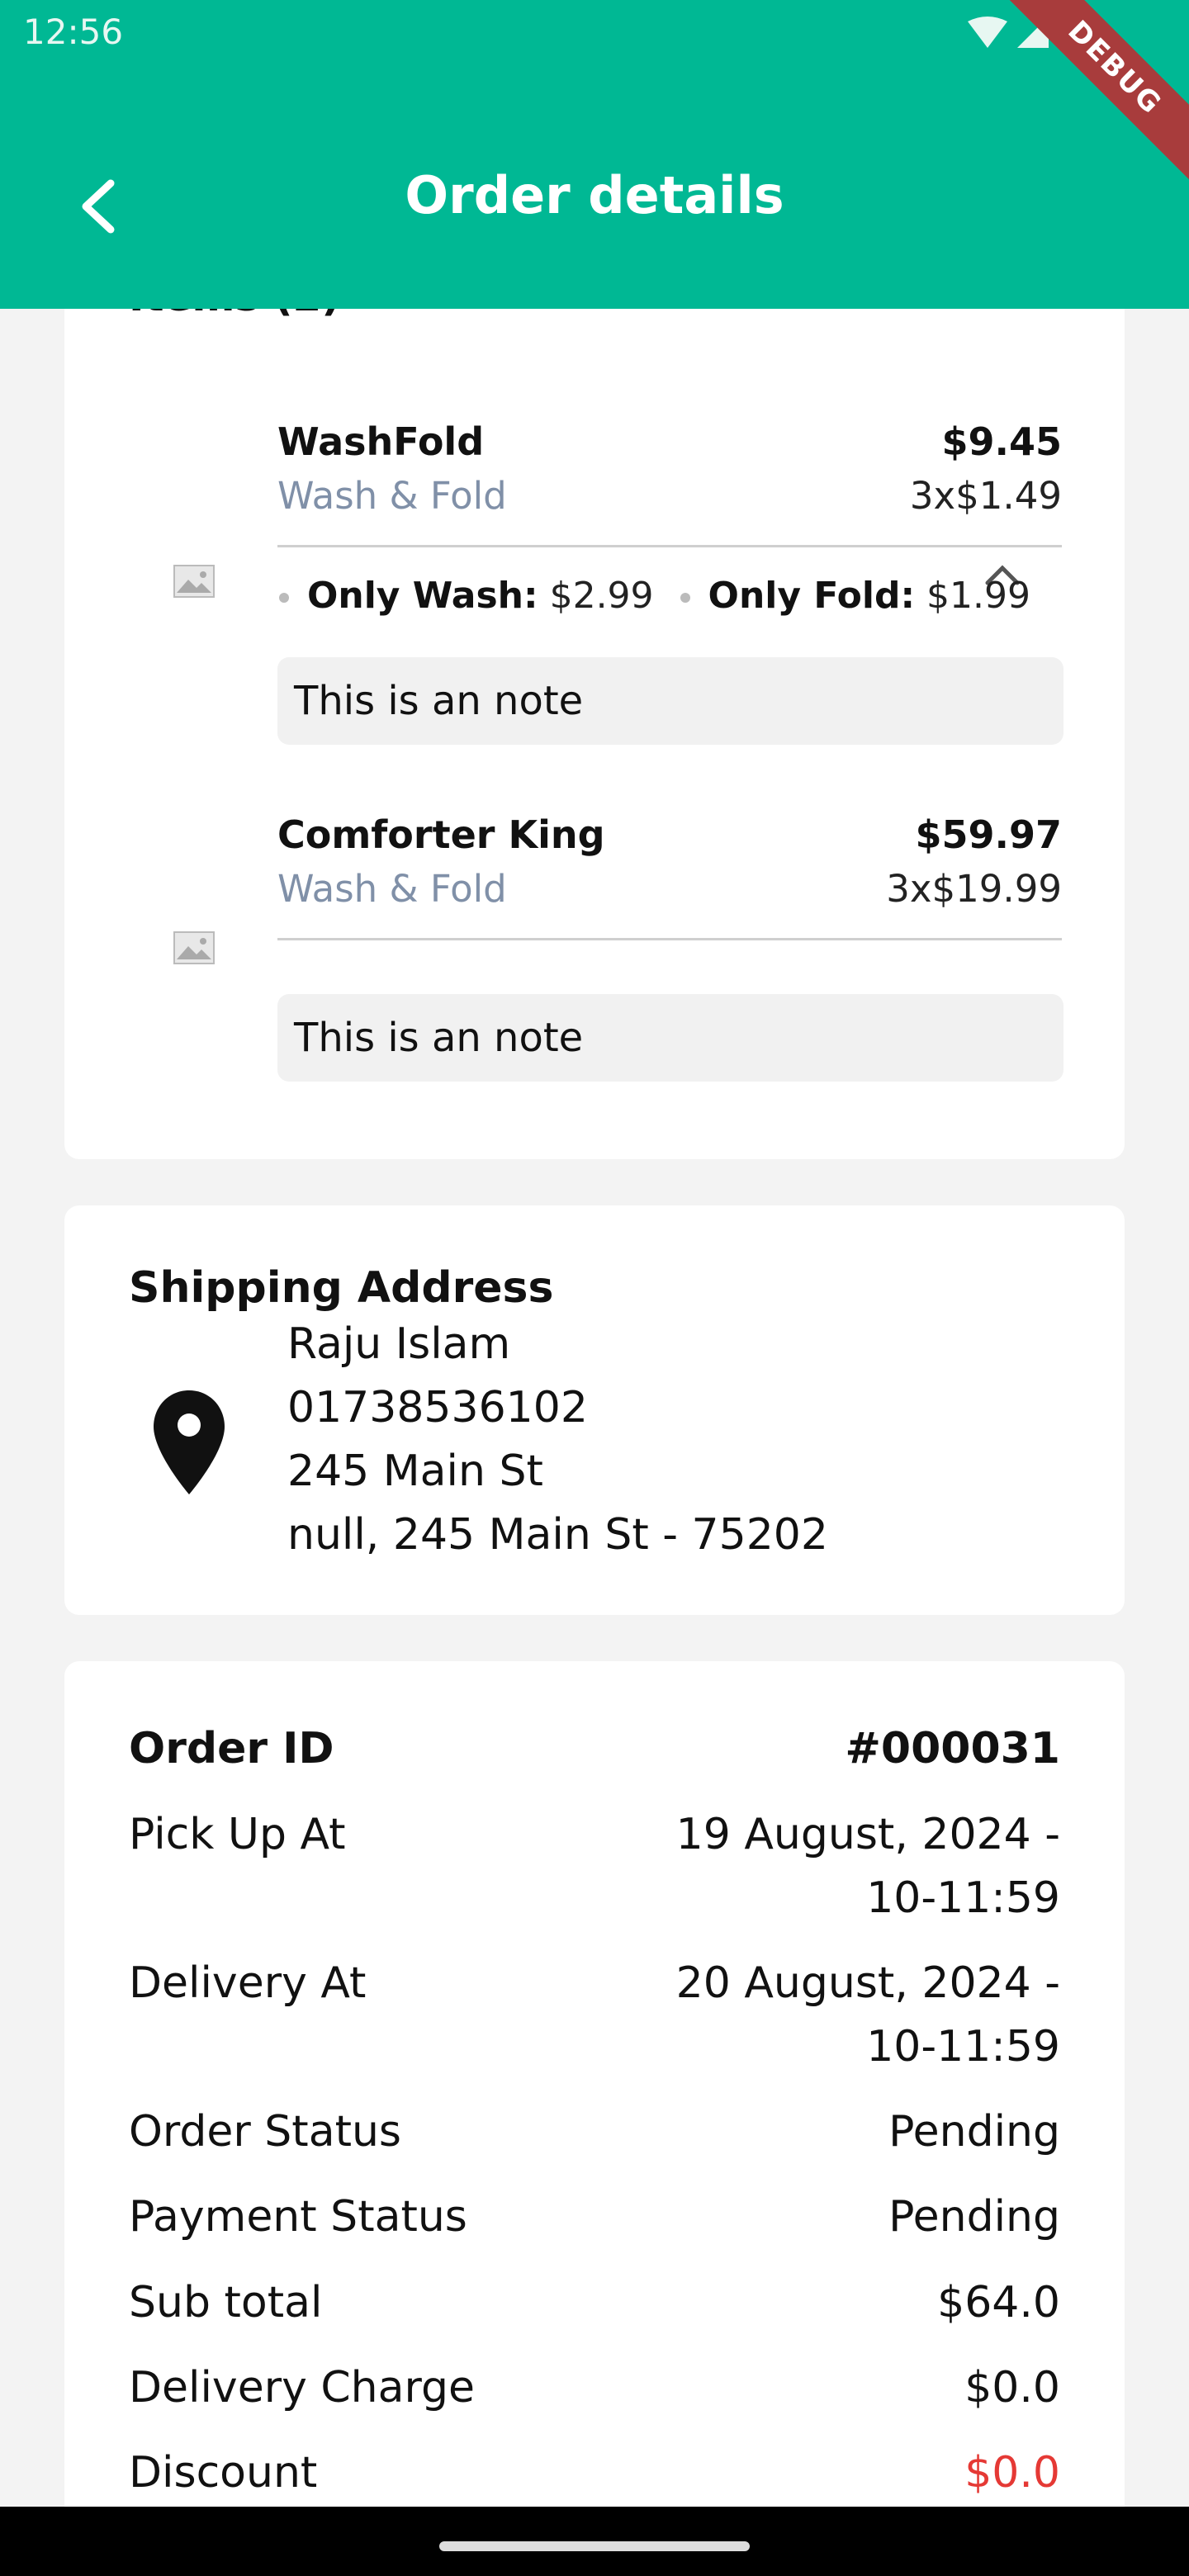 This screenshot has width=1189, height=2576. What do you see at coordinates (963, 1898) in the screenshot?
I see `pickup-time: 10-11:59` at bounding box center [963, 1898].